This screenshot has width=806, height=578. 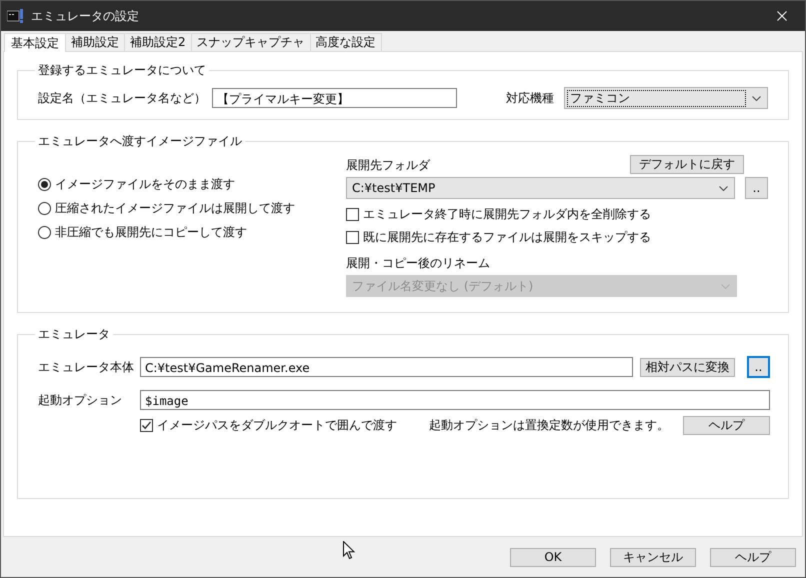 I want to click on close-icon, so click(x=782, y=16).